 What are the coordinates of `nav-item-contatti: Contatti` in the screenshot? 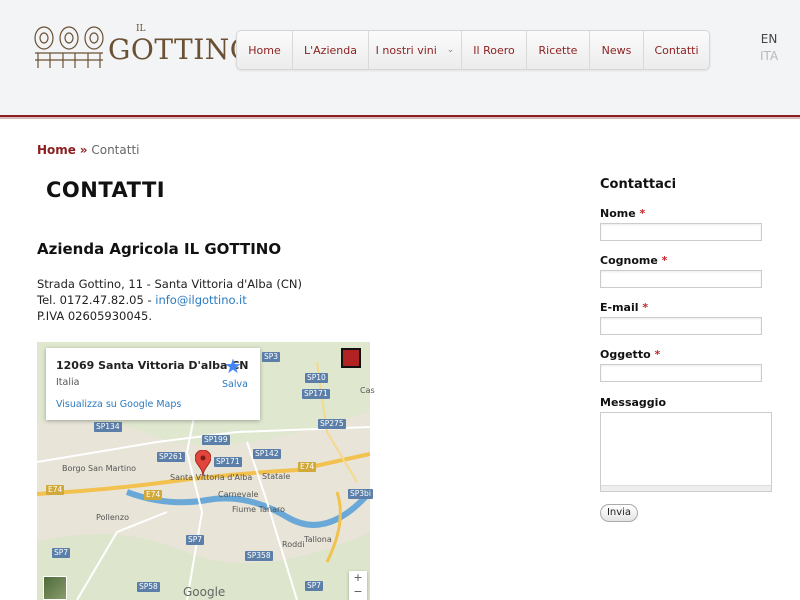 It's located at (676, 50).